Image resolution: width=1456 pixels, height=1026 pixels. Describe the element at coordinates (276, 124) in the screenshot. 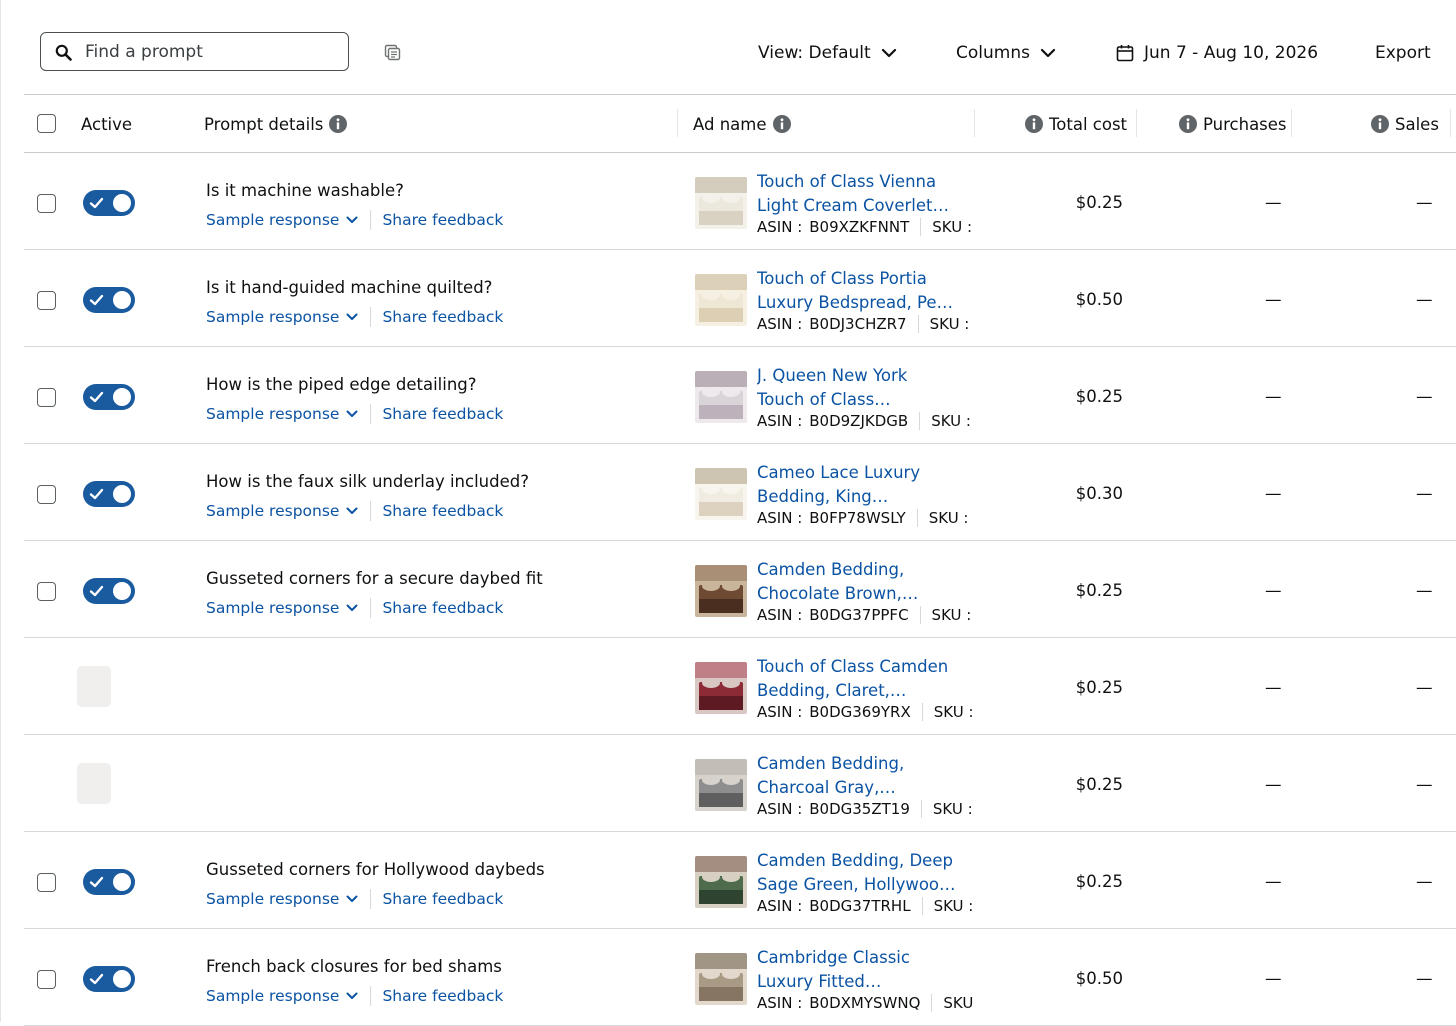

I see `header-prompt-details: Prompt details` at that location.